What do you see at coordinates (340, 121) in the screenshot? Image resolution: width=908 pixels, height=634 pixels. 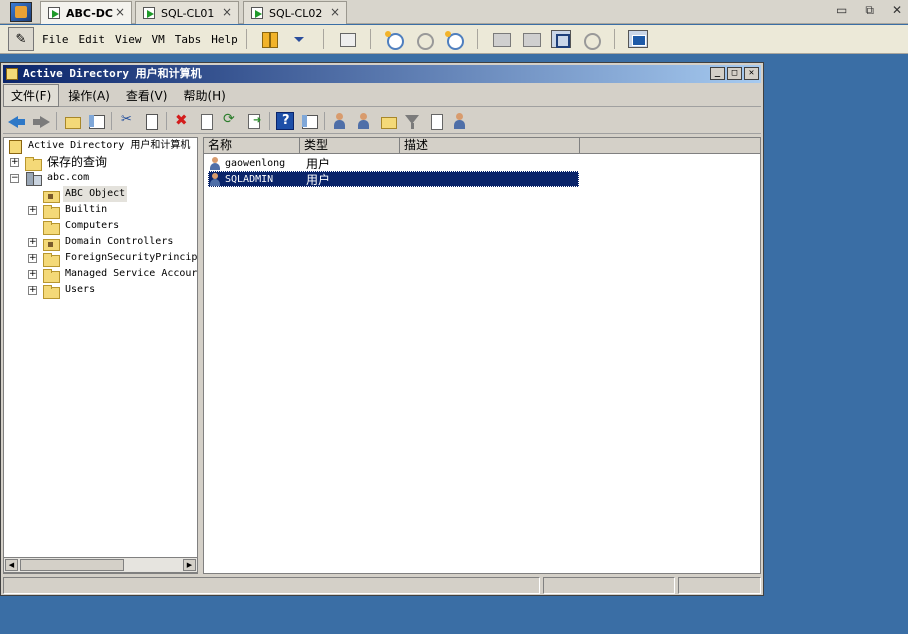 I see `new-user-icon` at bounding box center [340, 121].